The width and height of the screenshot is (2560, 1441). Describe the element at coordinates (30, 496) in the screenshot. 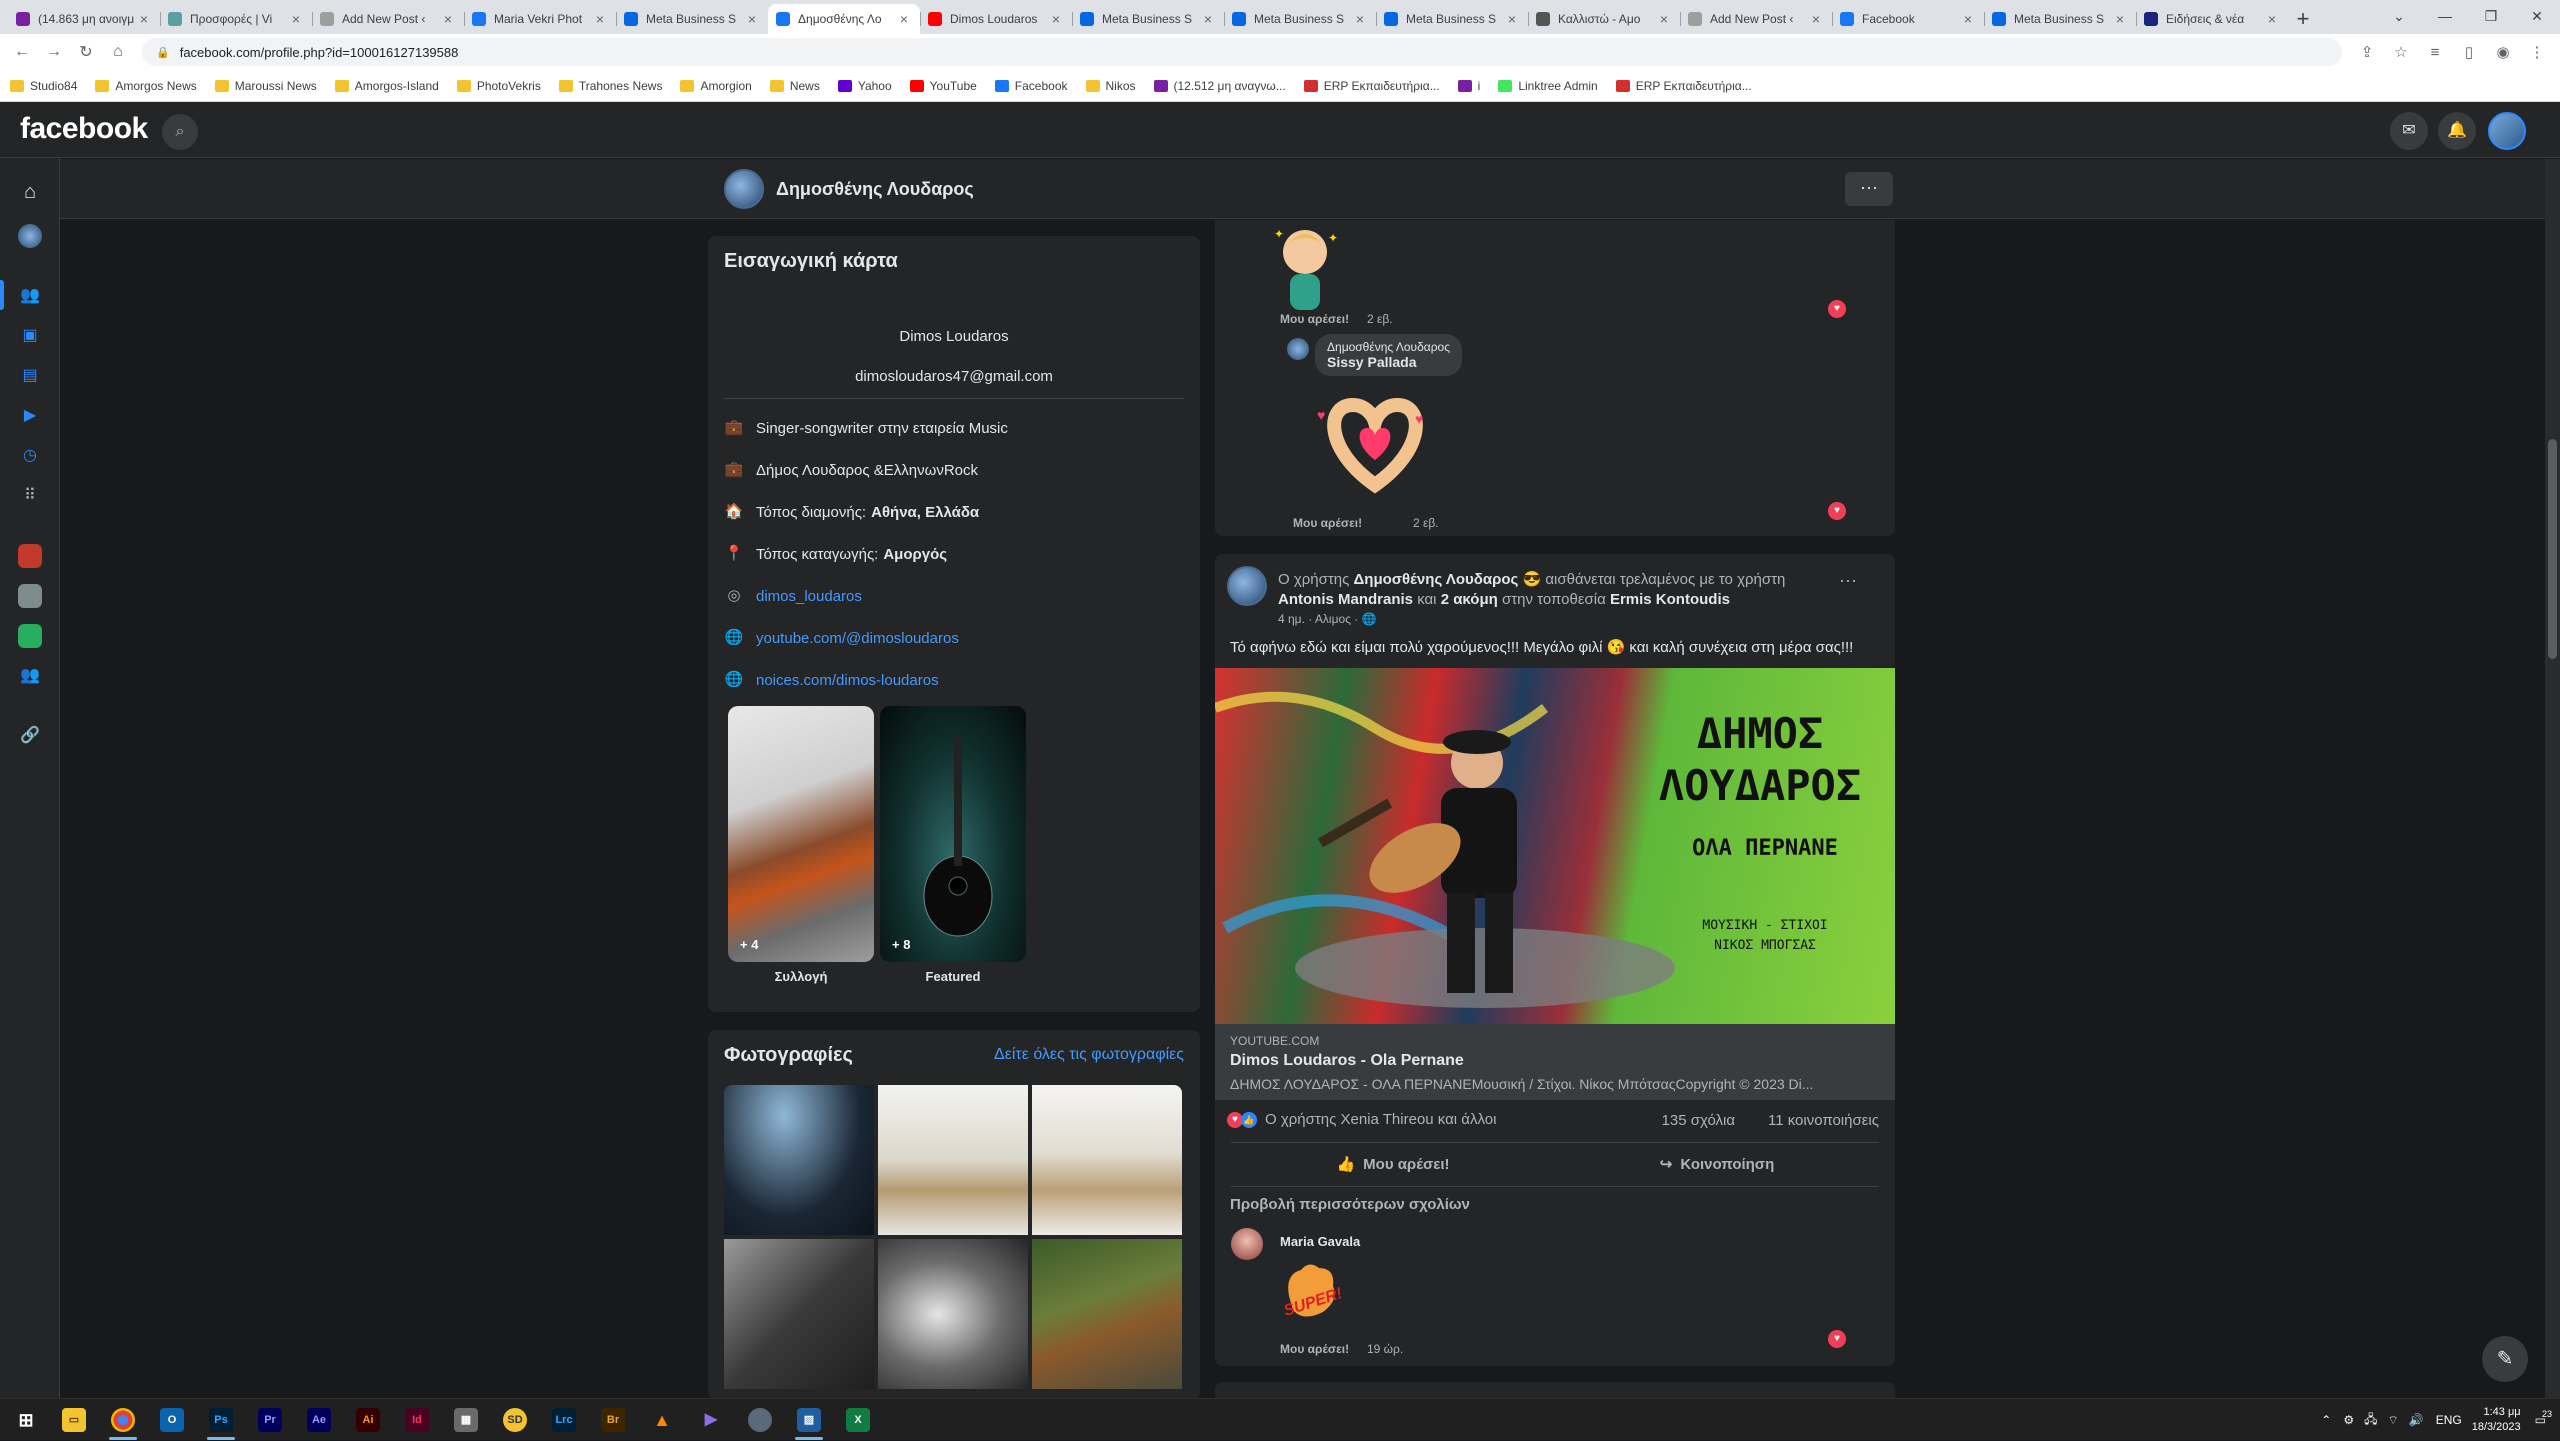

I see `menu-grid-icon: ⠿` at that location.